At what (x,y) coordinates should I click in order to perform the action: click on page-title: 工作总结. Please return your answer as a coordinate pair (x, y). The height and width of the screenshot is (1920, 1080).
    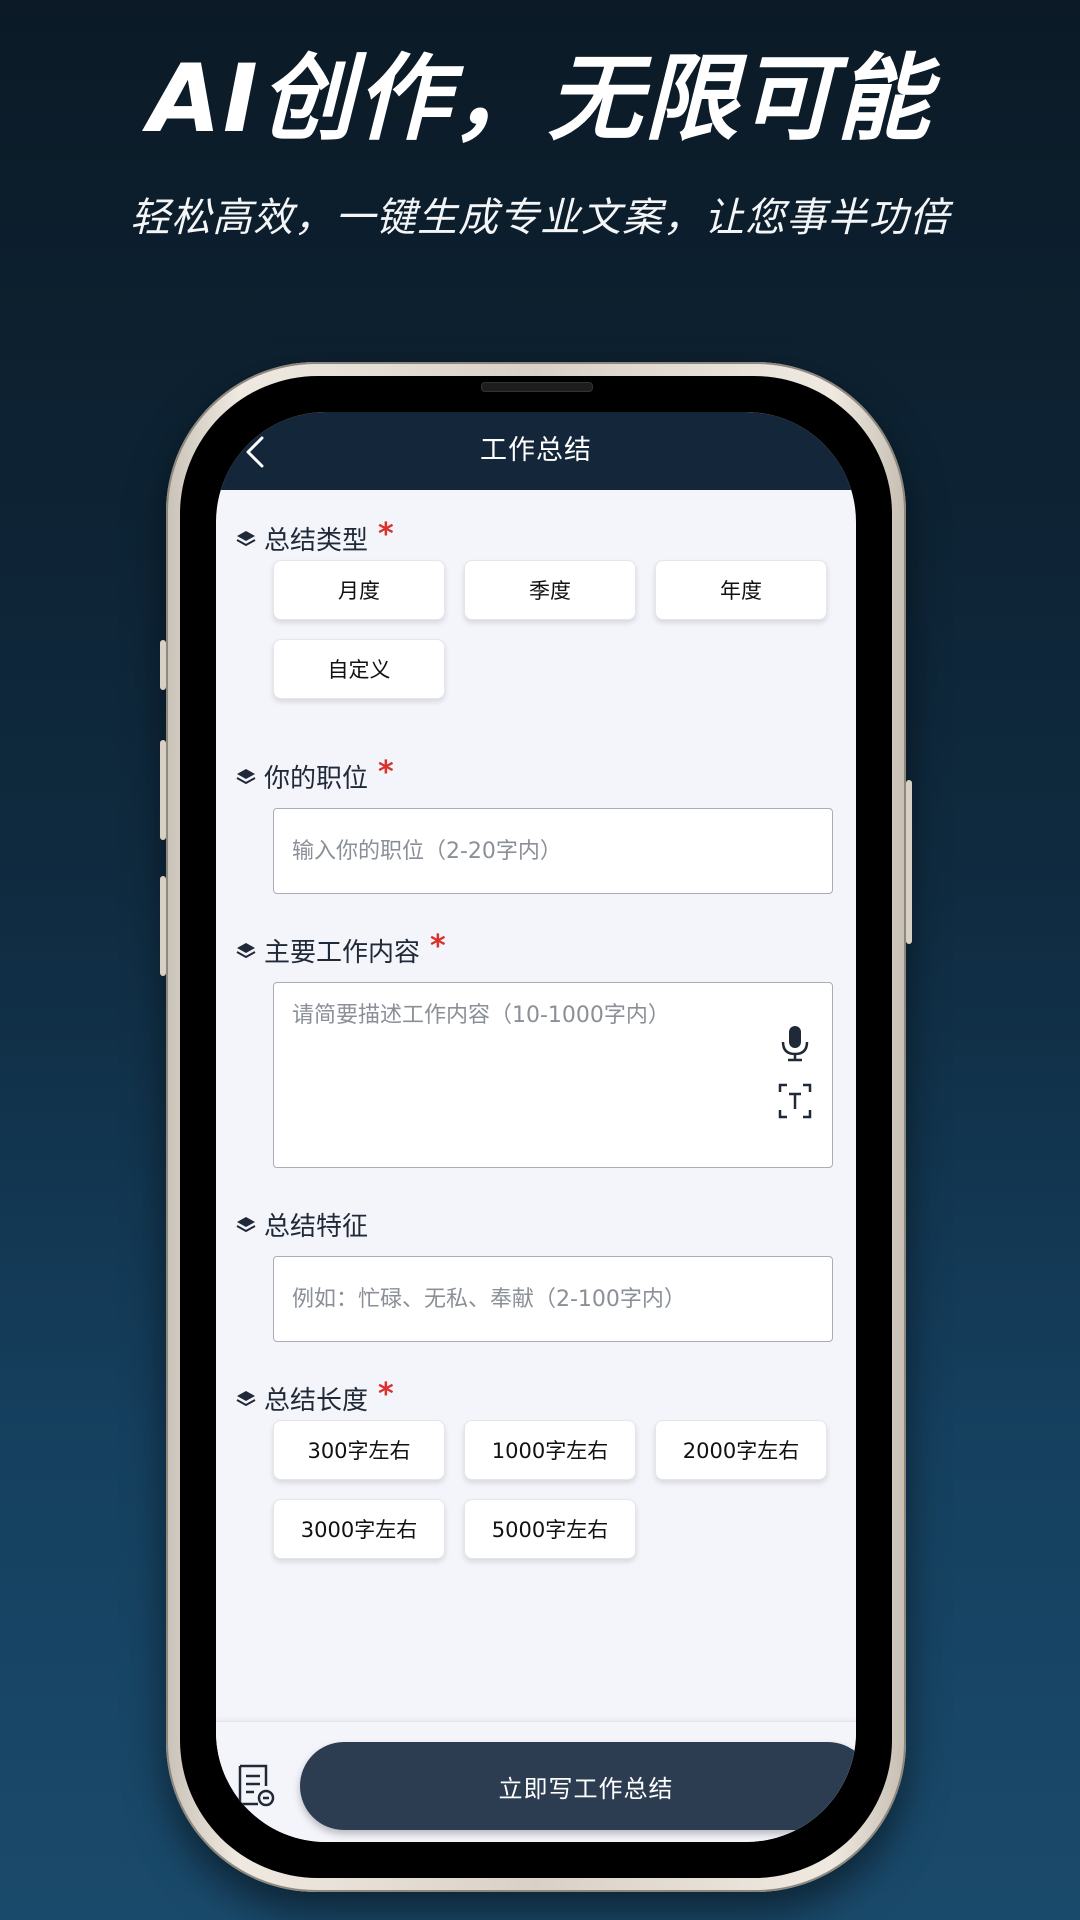
    Looking at the image, I should click on (536, 450).